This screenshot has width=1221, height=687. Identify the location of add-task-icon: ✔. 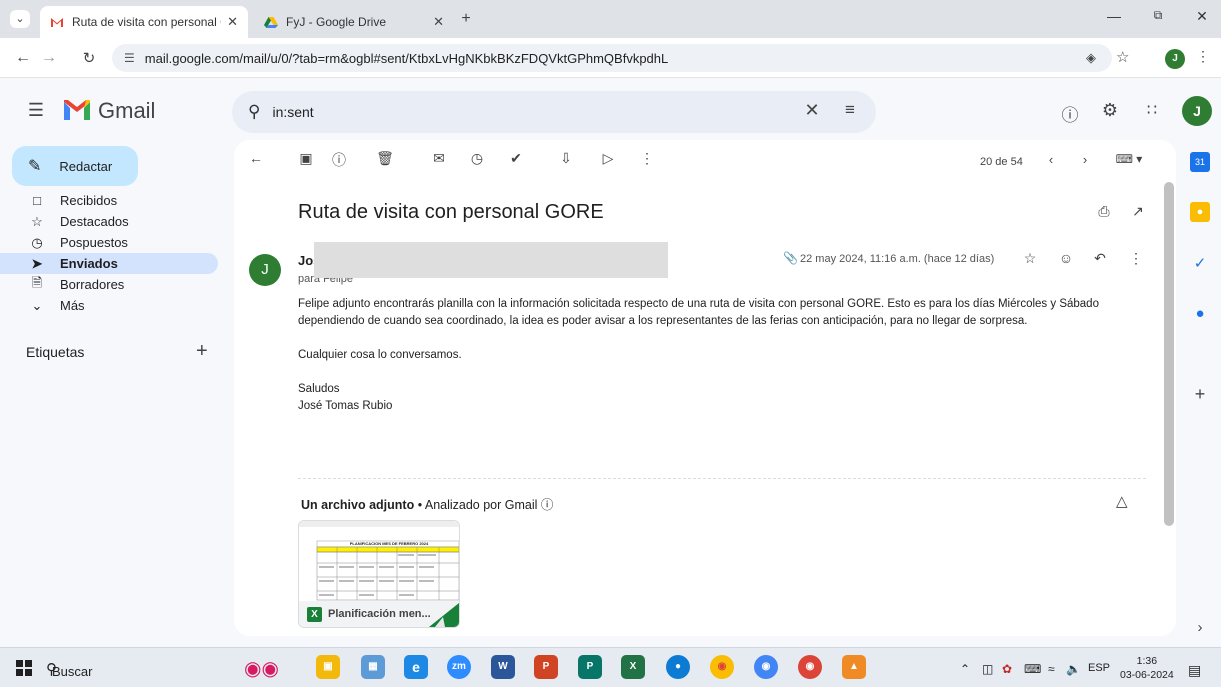
(516, 158).